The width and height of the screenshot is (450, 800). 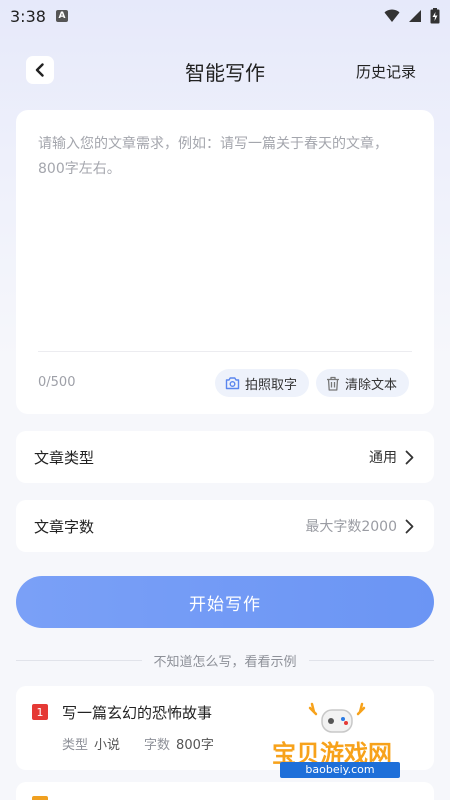 What do you see at coordinates (75, 745) in the screenshot?
I see `example-type-label: 类型` at bounding box center [75, 745].